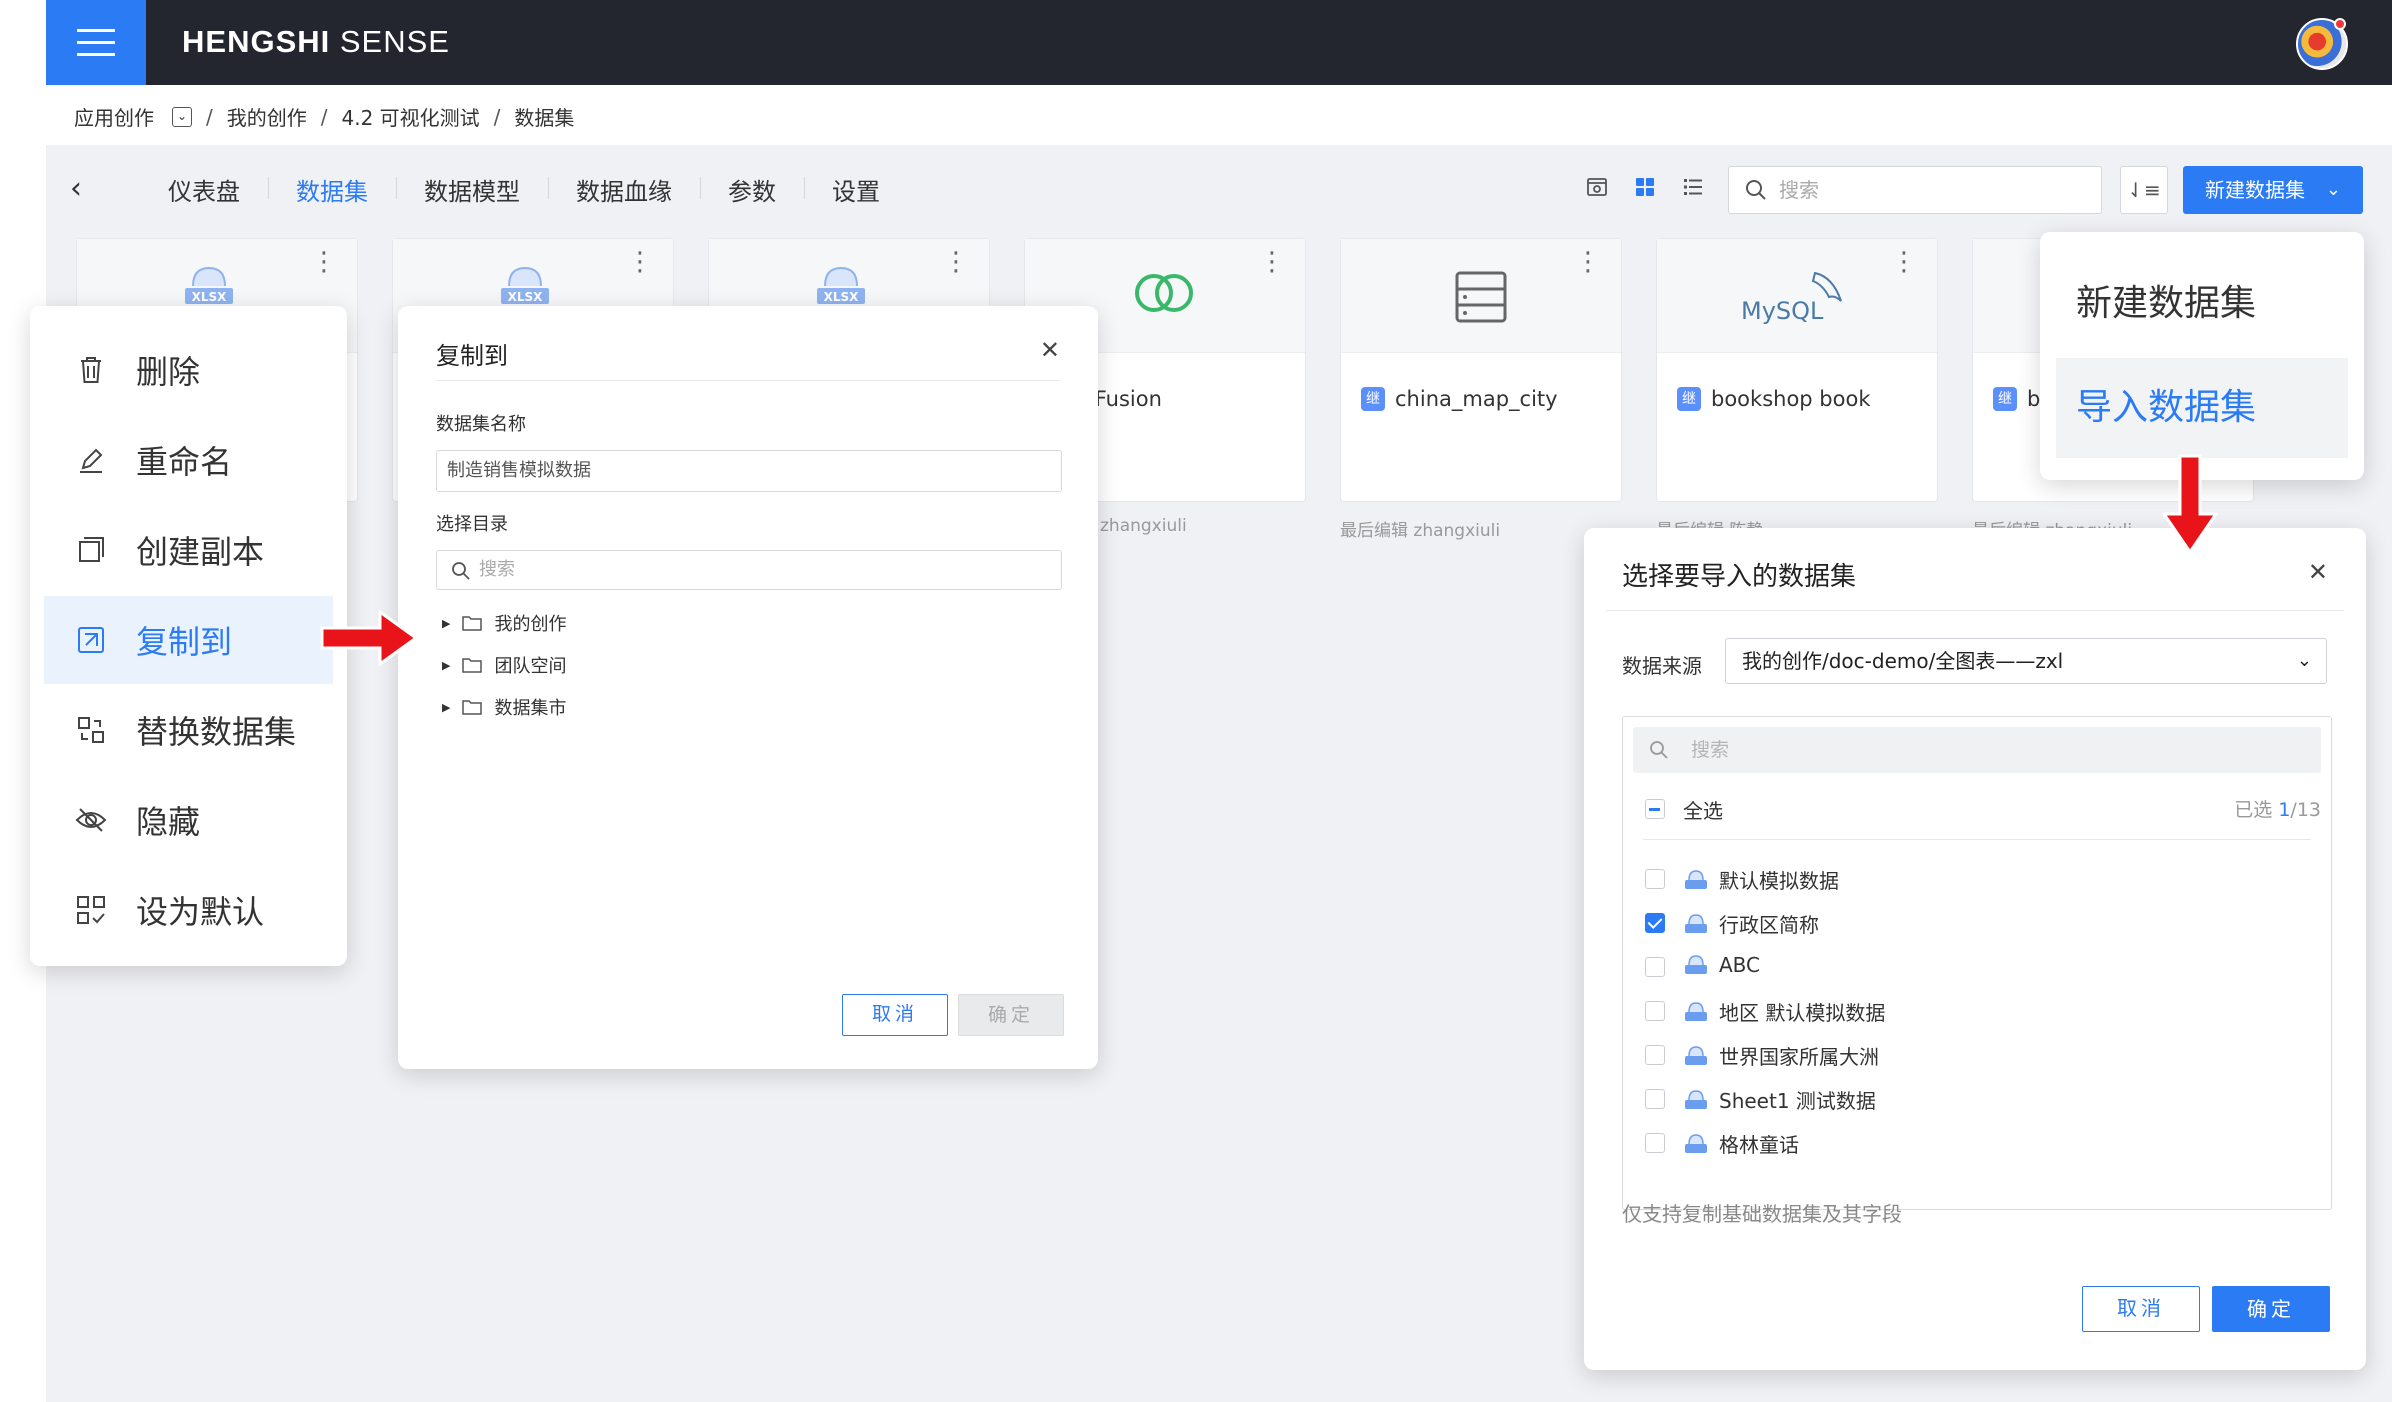 This screenshot has width=2392, height=1402. I want to click on breadcrumb-item: 4.2 可视化测试, so click(411, 116).